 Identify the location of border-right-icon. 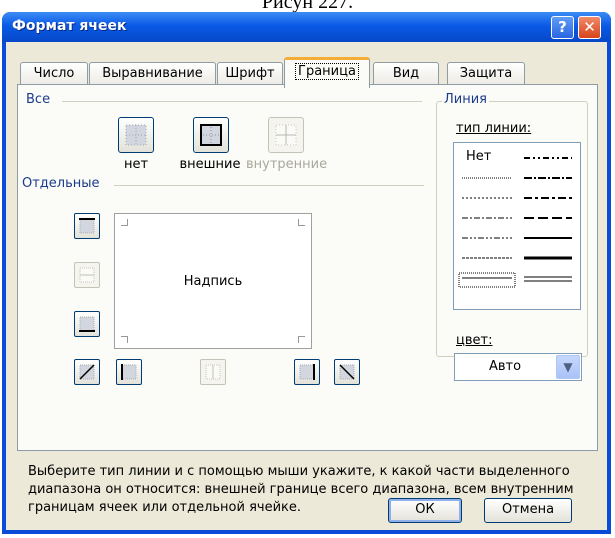
(307, 372).